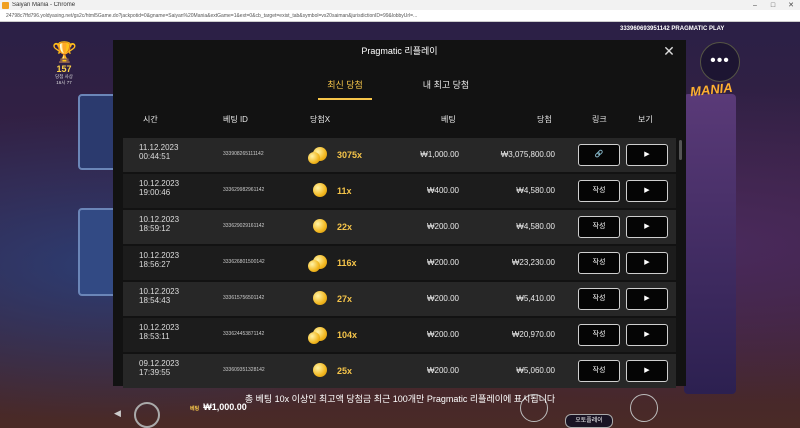 This screenshot has height=428, width=800. I want to click on col-bet: 베팅, so click(448, 119).